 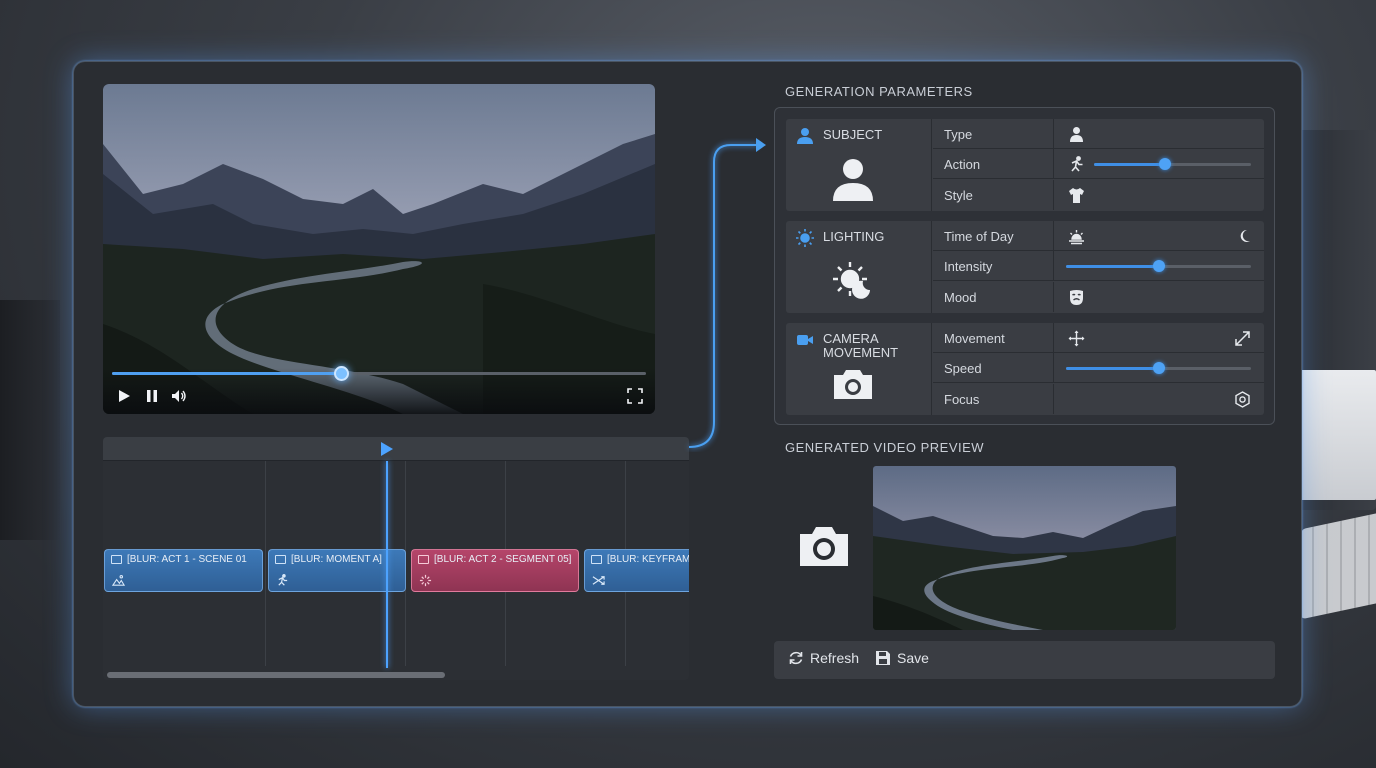 What do you see at coordinates (598, 580) in the screenshot?
I see `shuffle-icon` at bounding box center [598, 580].